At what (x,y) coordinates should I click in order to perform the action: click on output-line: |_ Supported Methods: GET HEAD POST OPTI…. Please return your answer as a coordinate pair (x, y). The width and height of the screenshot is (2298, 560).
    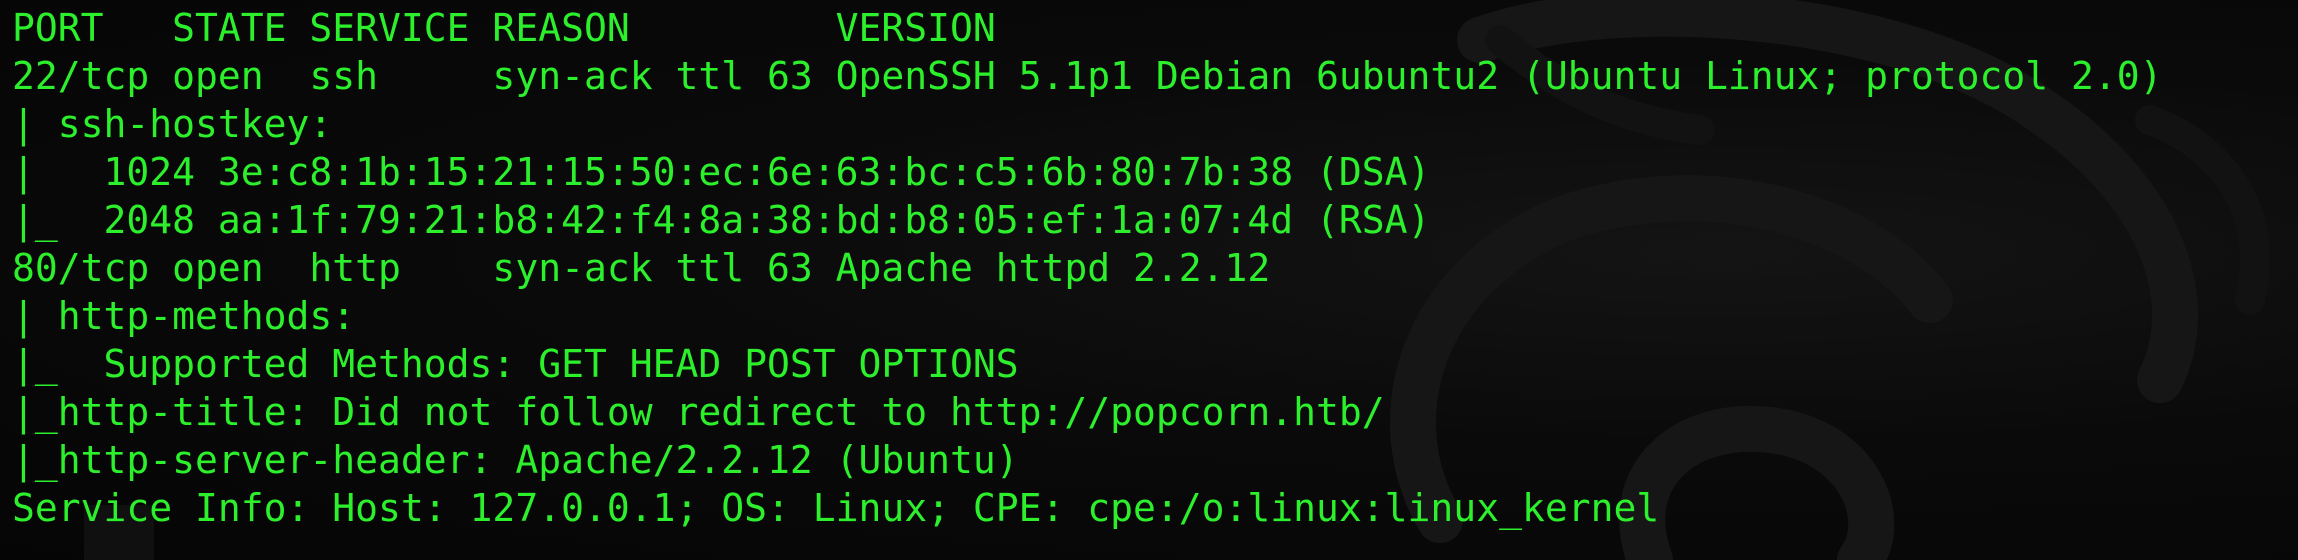
    Looking at the image, I should click on (515, 364).